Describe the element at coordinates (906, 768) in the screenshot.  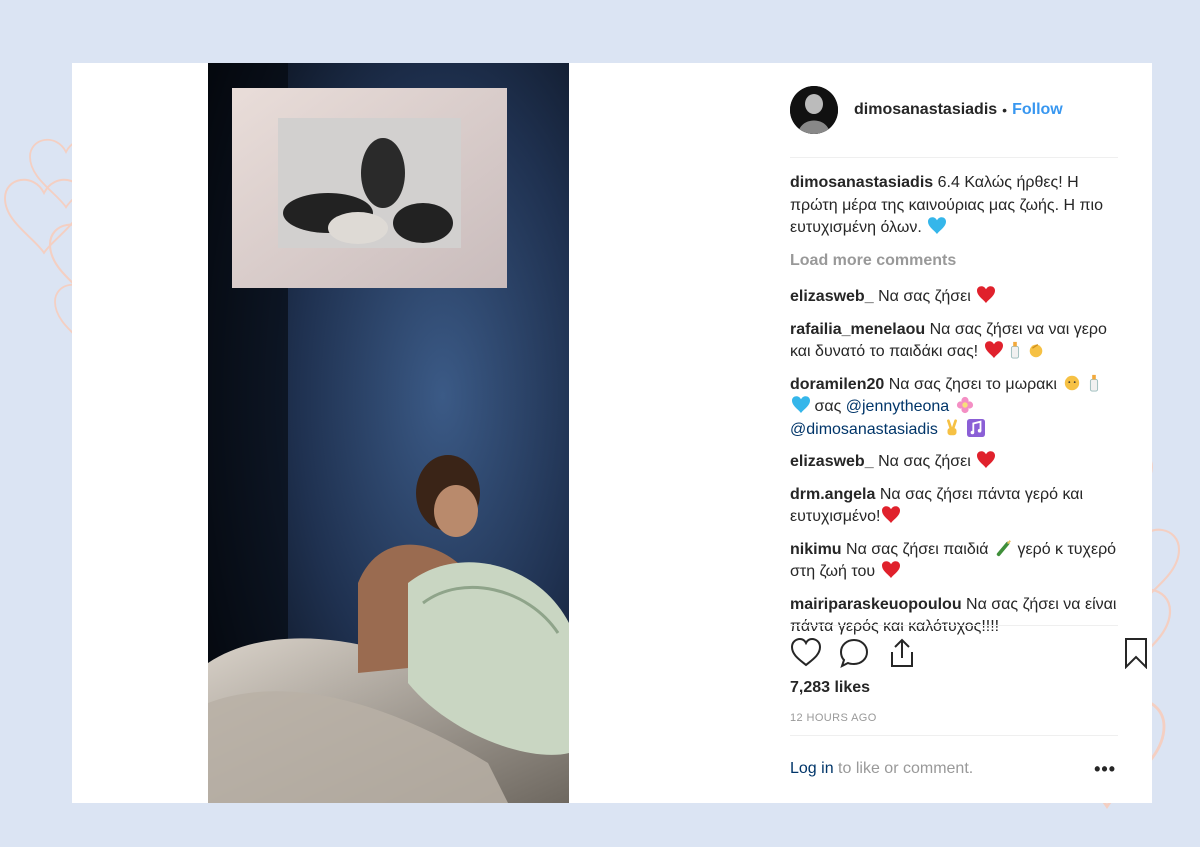
I see `login-prompt-text: to like or comment.` at that location.